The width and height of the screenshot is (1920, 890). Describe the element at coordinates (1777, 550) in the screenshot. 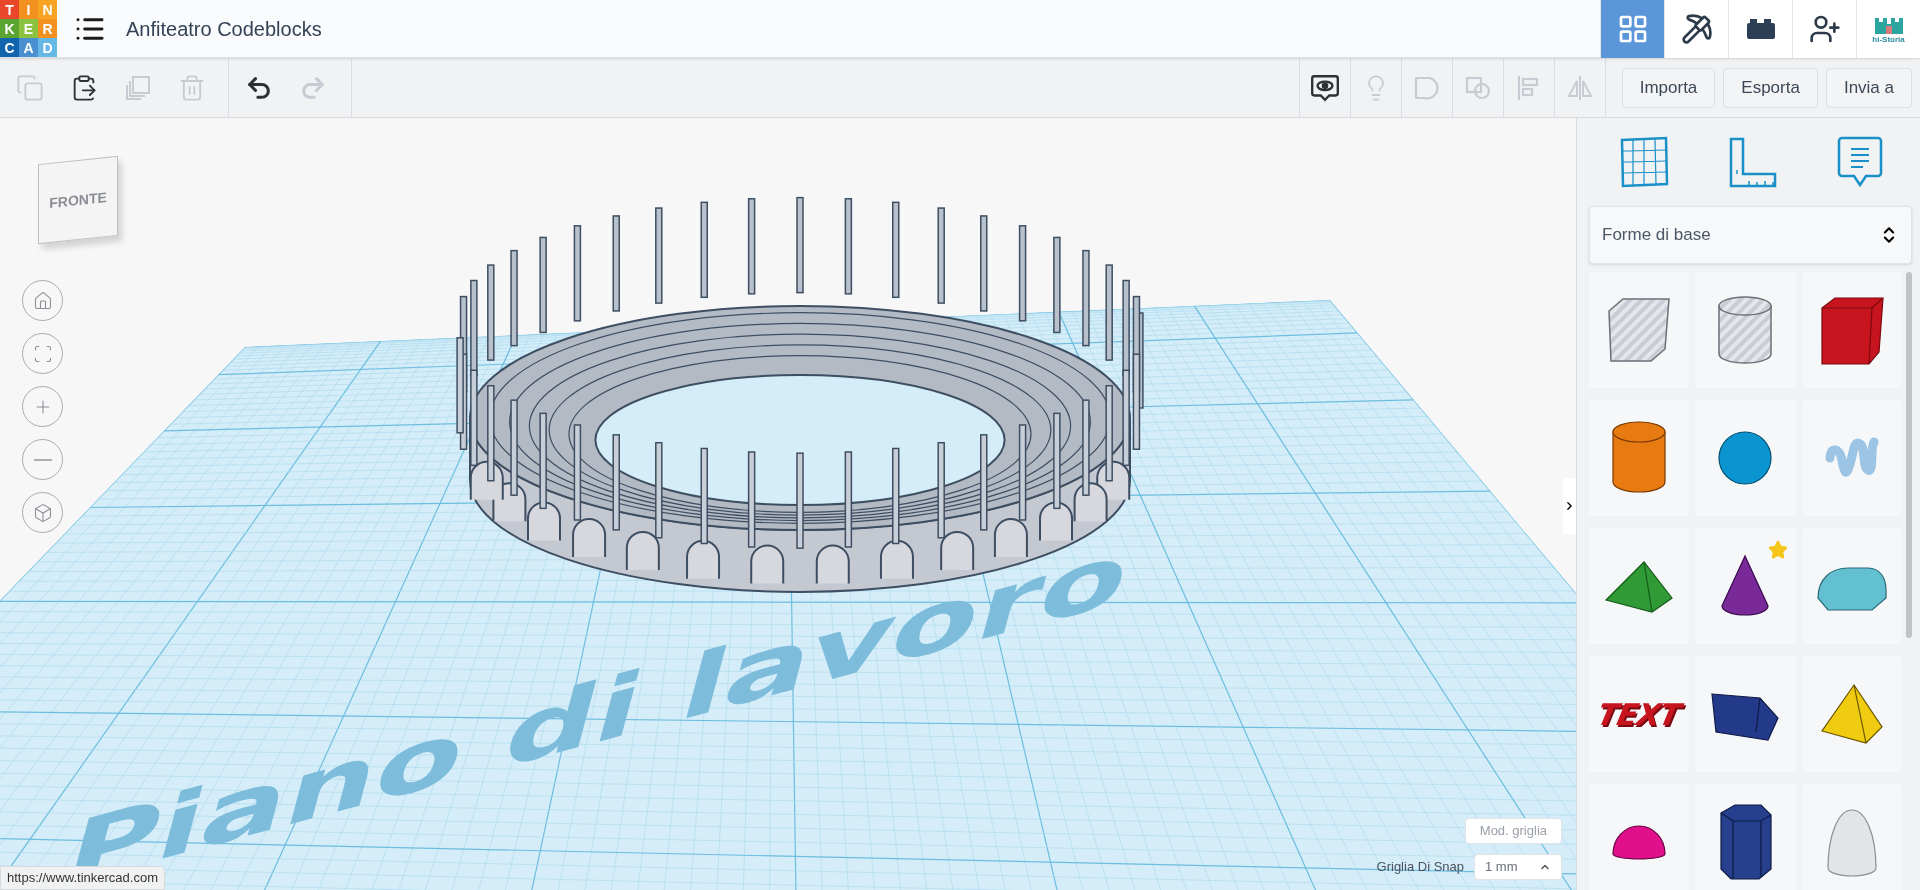

I see `star-icon` at that location.